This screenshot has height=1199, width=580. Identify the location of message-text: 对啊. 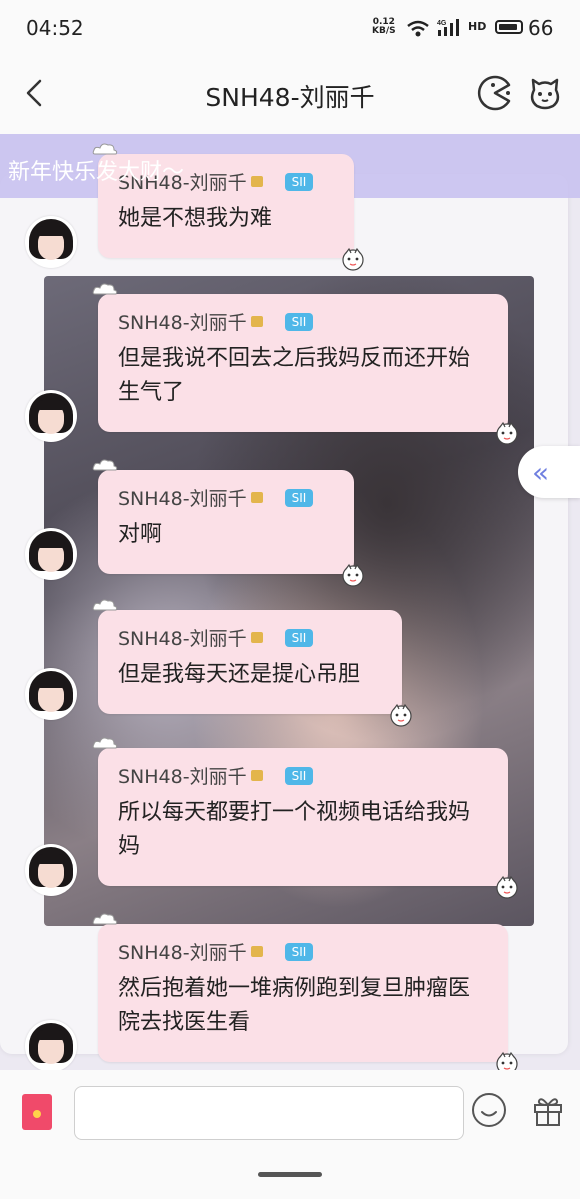
(140, 534).